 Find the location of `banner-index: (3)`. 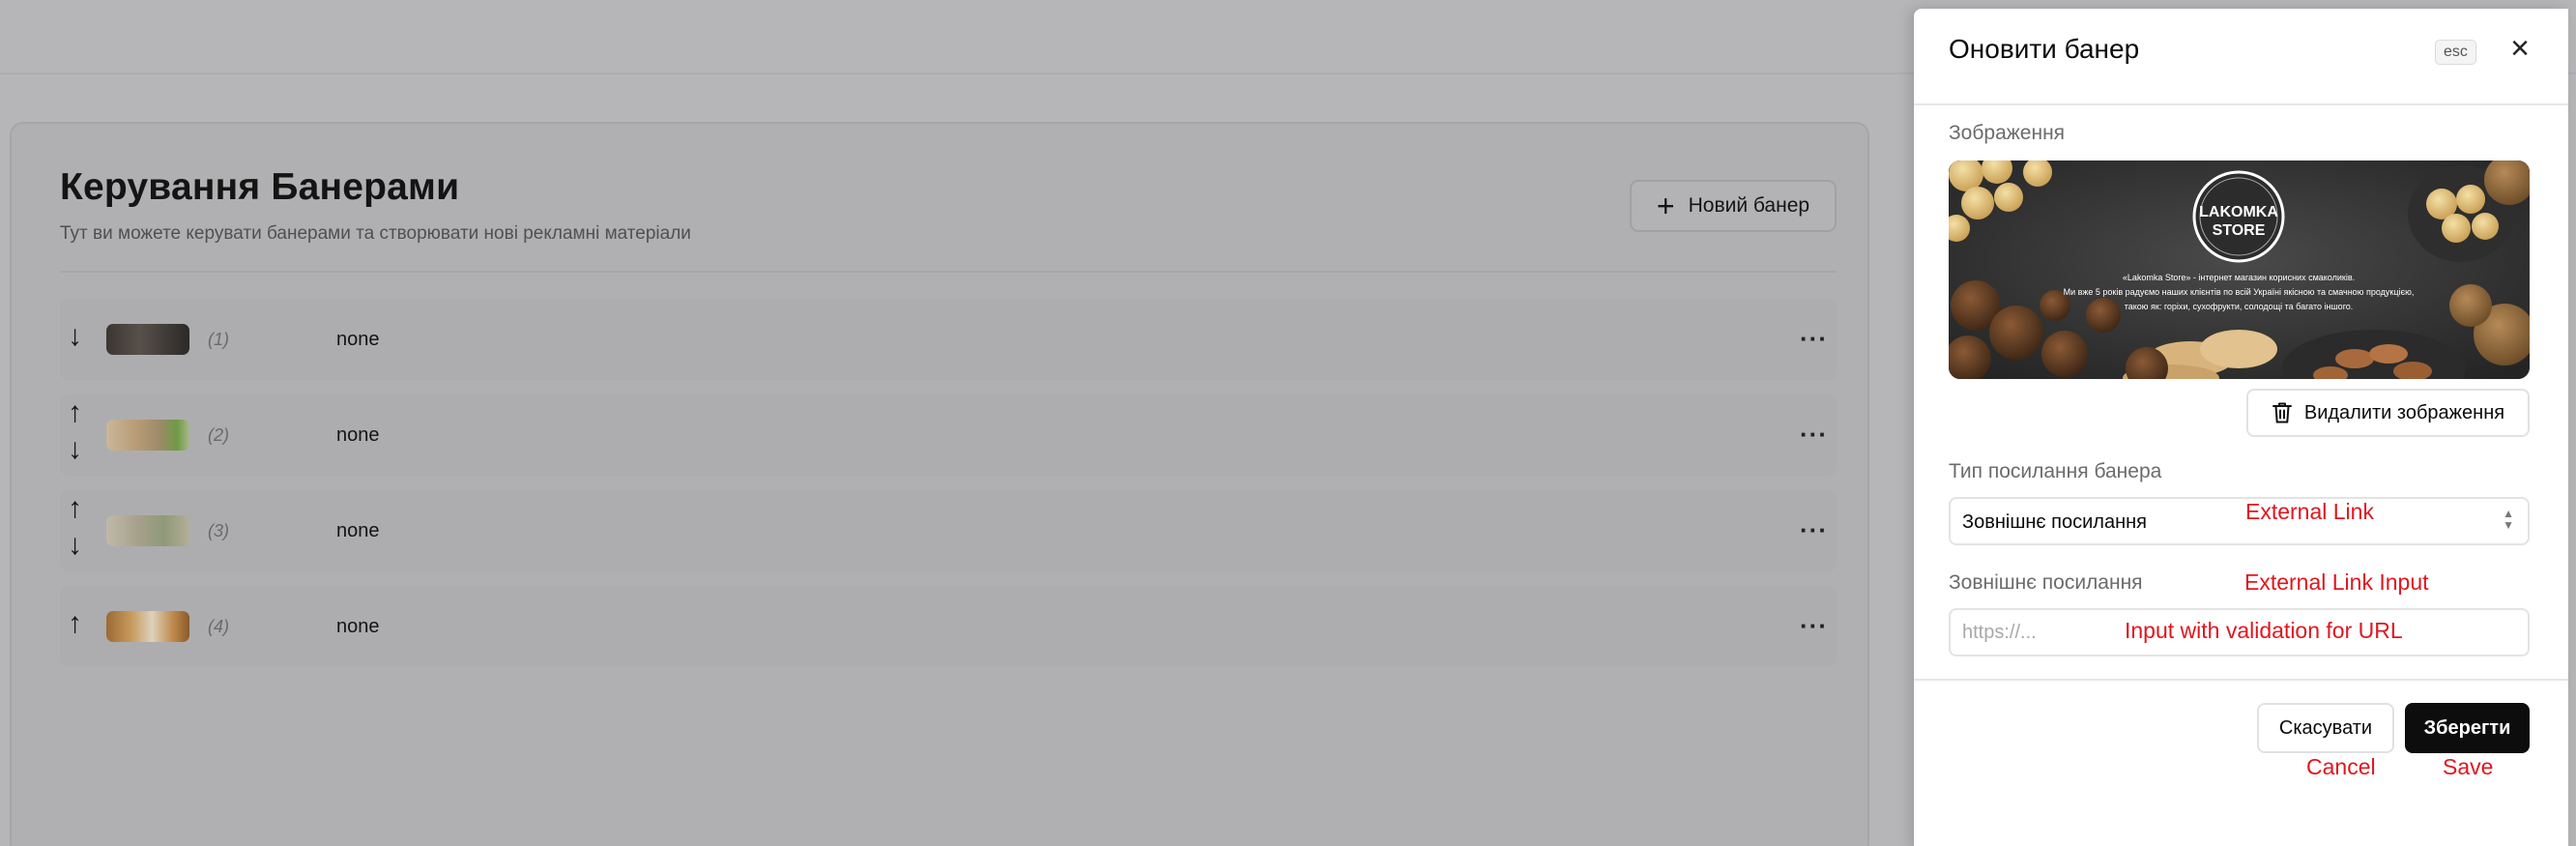

banner-index: (3) is located at coordinates (218, 530).